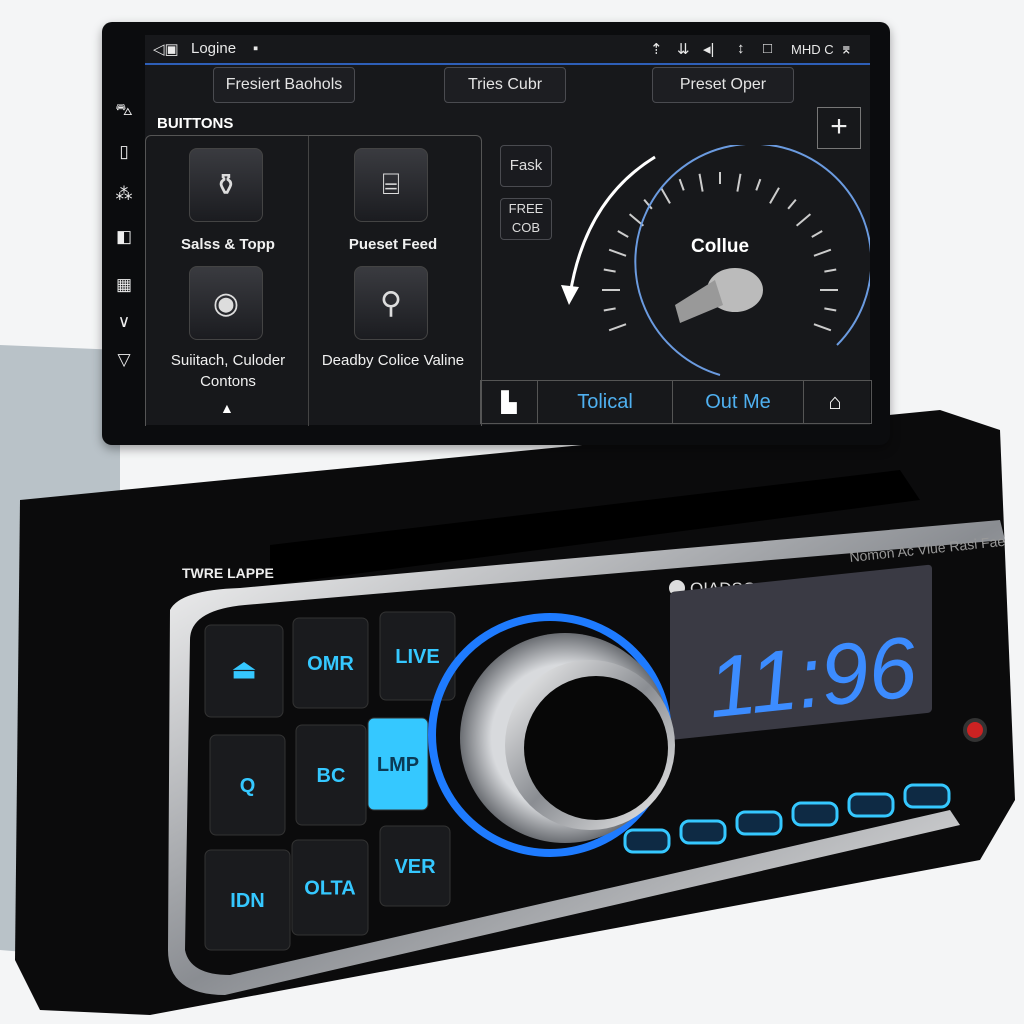 Image resolution: width=1024 pixels, height=1024 pixels. What do you see at coordinates (214, 48) in the screenshot?
I see `status-title: Logine` at bounding box center [214, 48].